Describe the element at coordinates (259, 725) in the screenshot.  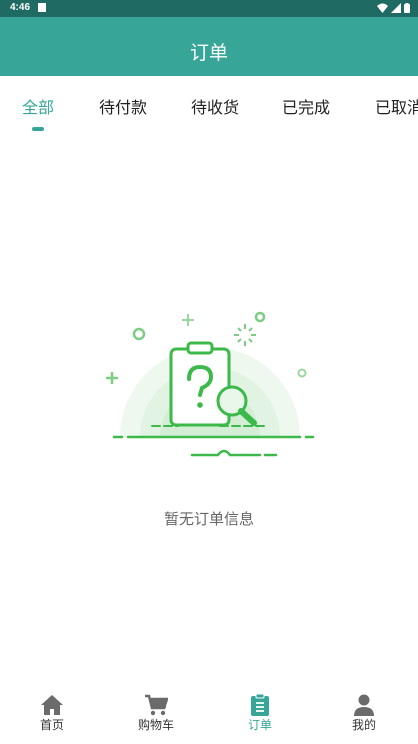
I see `nav-orders-label: 订单` at that location.